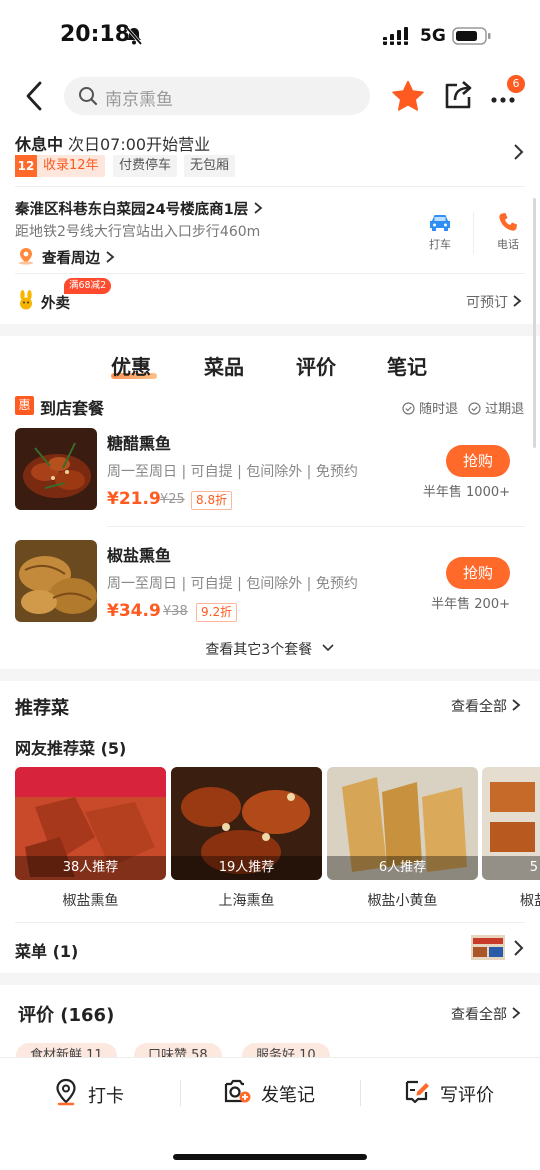  I want to click on nearby-label: 查看周边, so click(71, 259).